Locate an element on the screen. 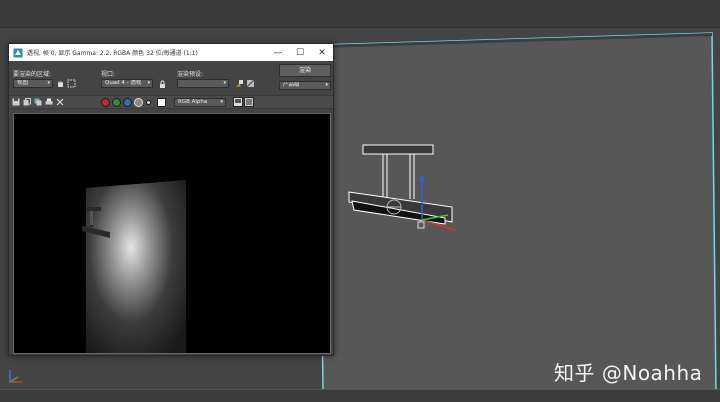 This screenshot has height=402, width=720. preset-dropdown: ▾ is located at coordinates (203, 83).